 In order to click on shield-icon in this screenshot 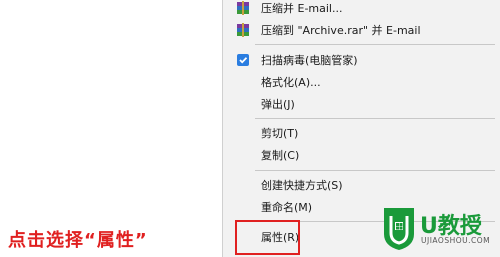, I will do `click(243, 60)`.